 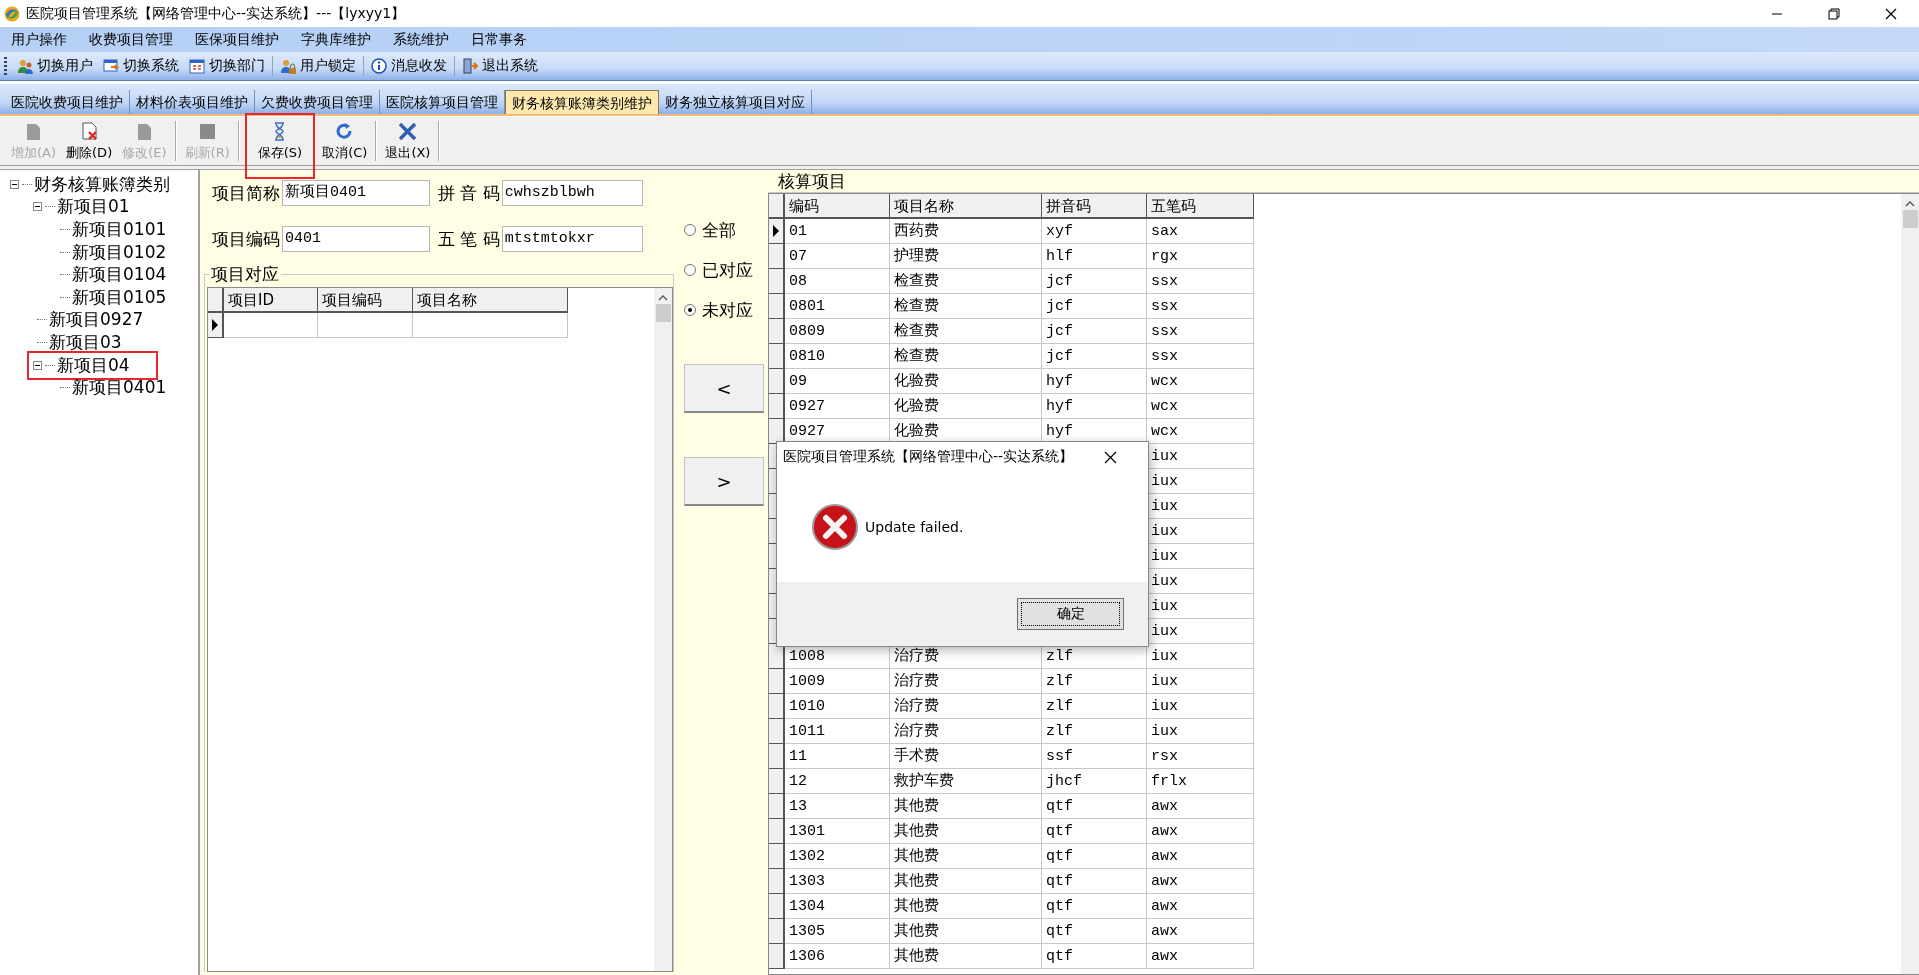 I want to click on input-field: 新项目0401, so click(x=356, y=193).